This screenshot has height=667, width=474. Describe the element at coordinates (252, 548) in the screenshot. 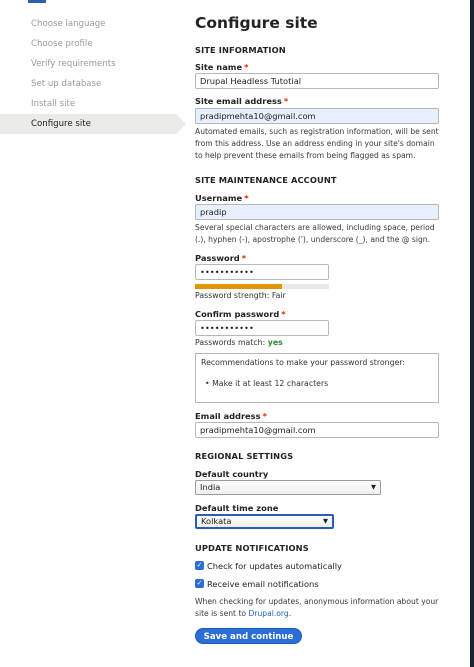

I see `section-update-notifications: UPDATE NOTIFICATIONS` at that location.